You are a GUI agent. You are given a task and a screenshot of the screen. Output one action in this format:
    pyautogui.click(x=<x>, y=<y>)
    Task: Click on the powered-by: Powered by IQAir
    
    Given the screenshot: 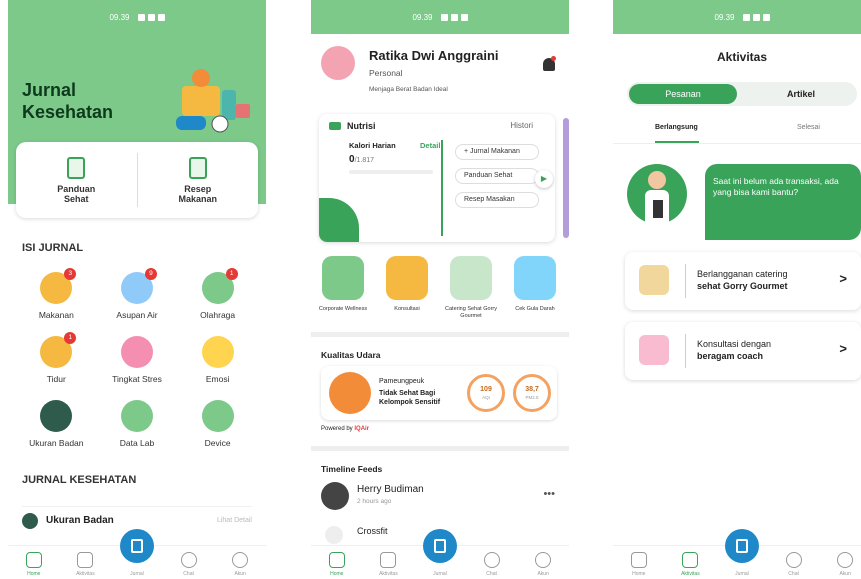 What is the action you would take?
    pyautogui.click(x=345, y=429)
    